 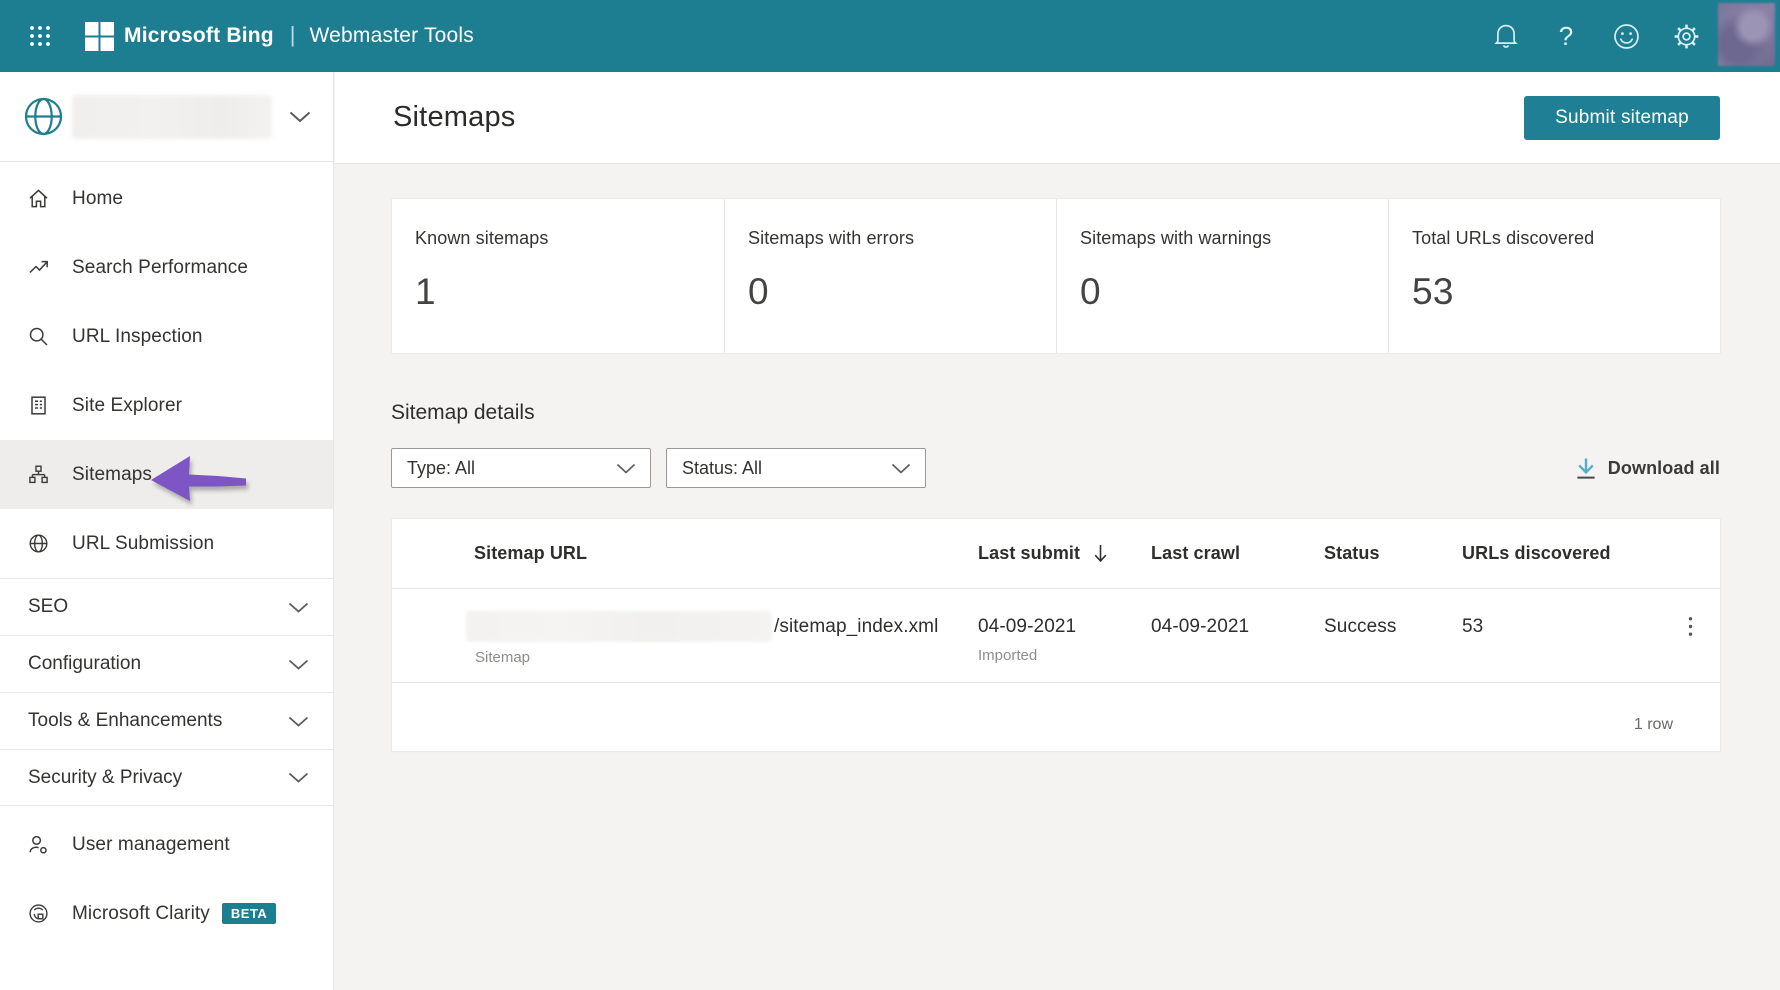 What do you see at coordinates (1746, 34) in the screenshot?
I see `avatar` at bounding box center [1746, 34].